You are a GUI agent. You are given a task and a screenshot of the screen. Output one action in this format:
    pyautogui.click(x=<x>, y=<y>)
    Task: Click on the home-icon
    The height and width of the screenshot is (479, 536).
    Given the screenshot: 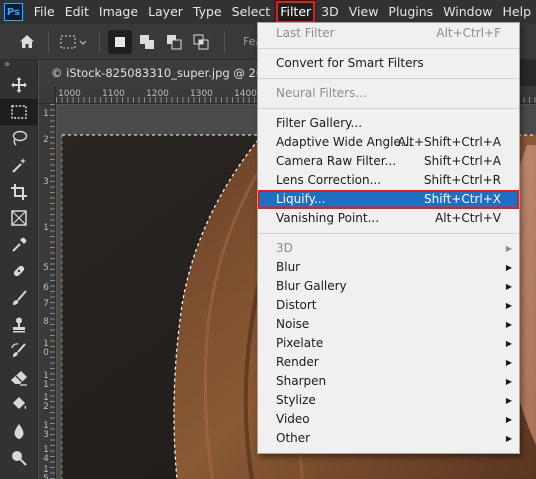 What is the action you would take?
    pyautogui.click(x=27, y=42)
    